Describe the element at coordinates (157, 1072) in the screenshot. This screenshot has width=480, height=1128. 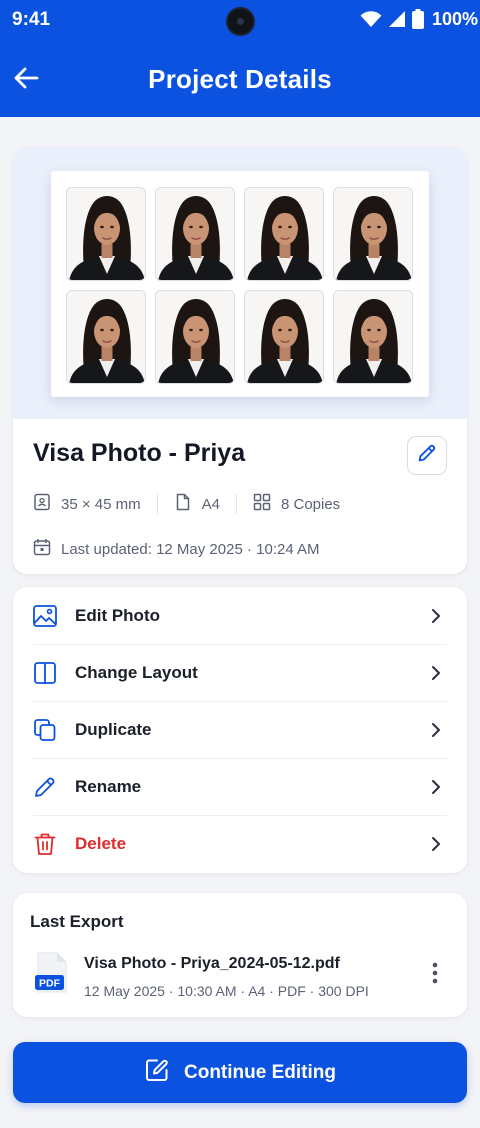
I see `edit-square-icon` at that location.